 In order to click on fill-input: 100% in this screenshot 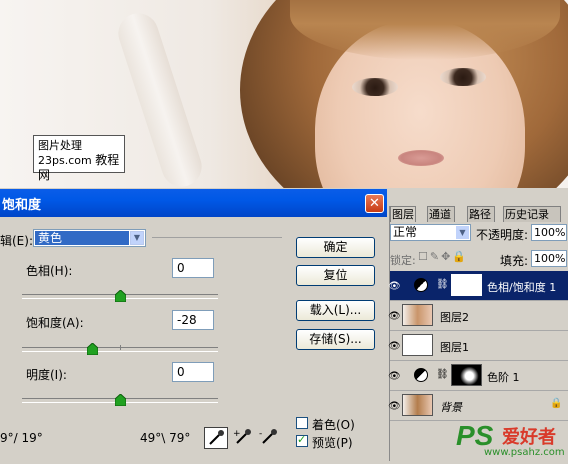, I will do `click(549, 258)`.